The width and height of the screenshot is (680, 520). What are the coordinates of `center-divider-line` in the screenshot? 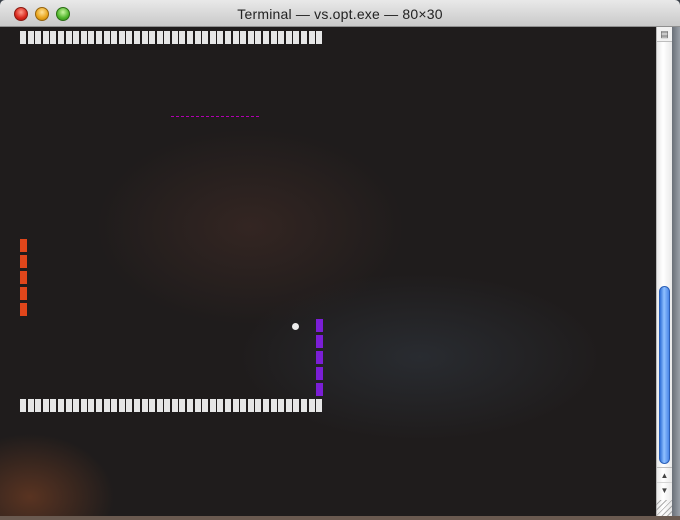 It's located at (215, 117).